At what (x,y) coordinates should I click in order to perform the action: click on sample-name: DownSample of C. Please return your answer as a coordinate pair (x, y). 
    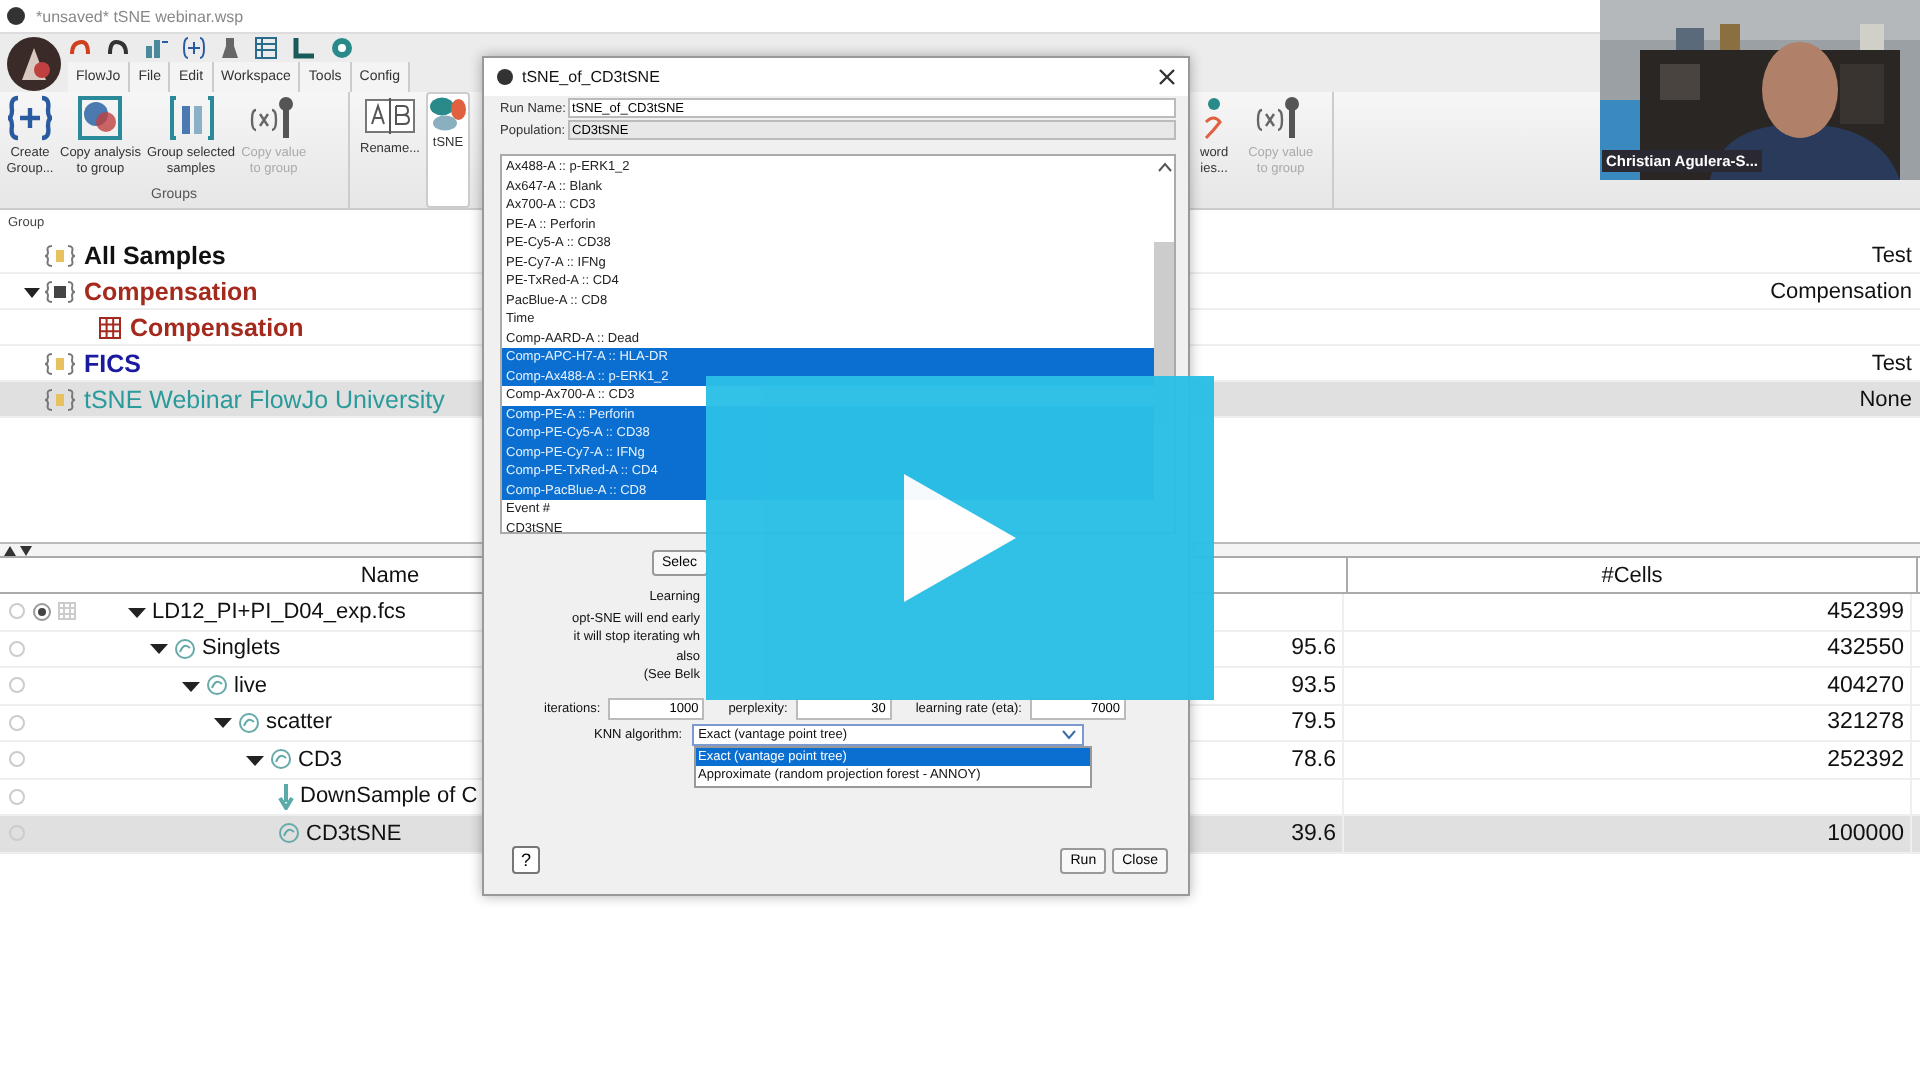
    Looking at the image, I should click on (389, 796).